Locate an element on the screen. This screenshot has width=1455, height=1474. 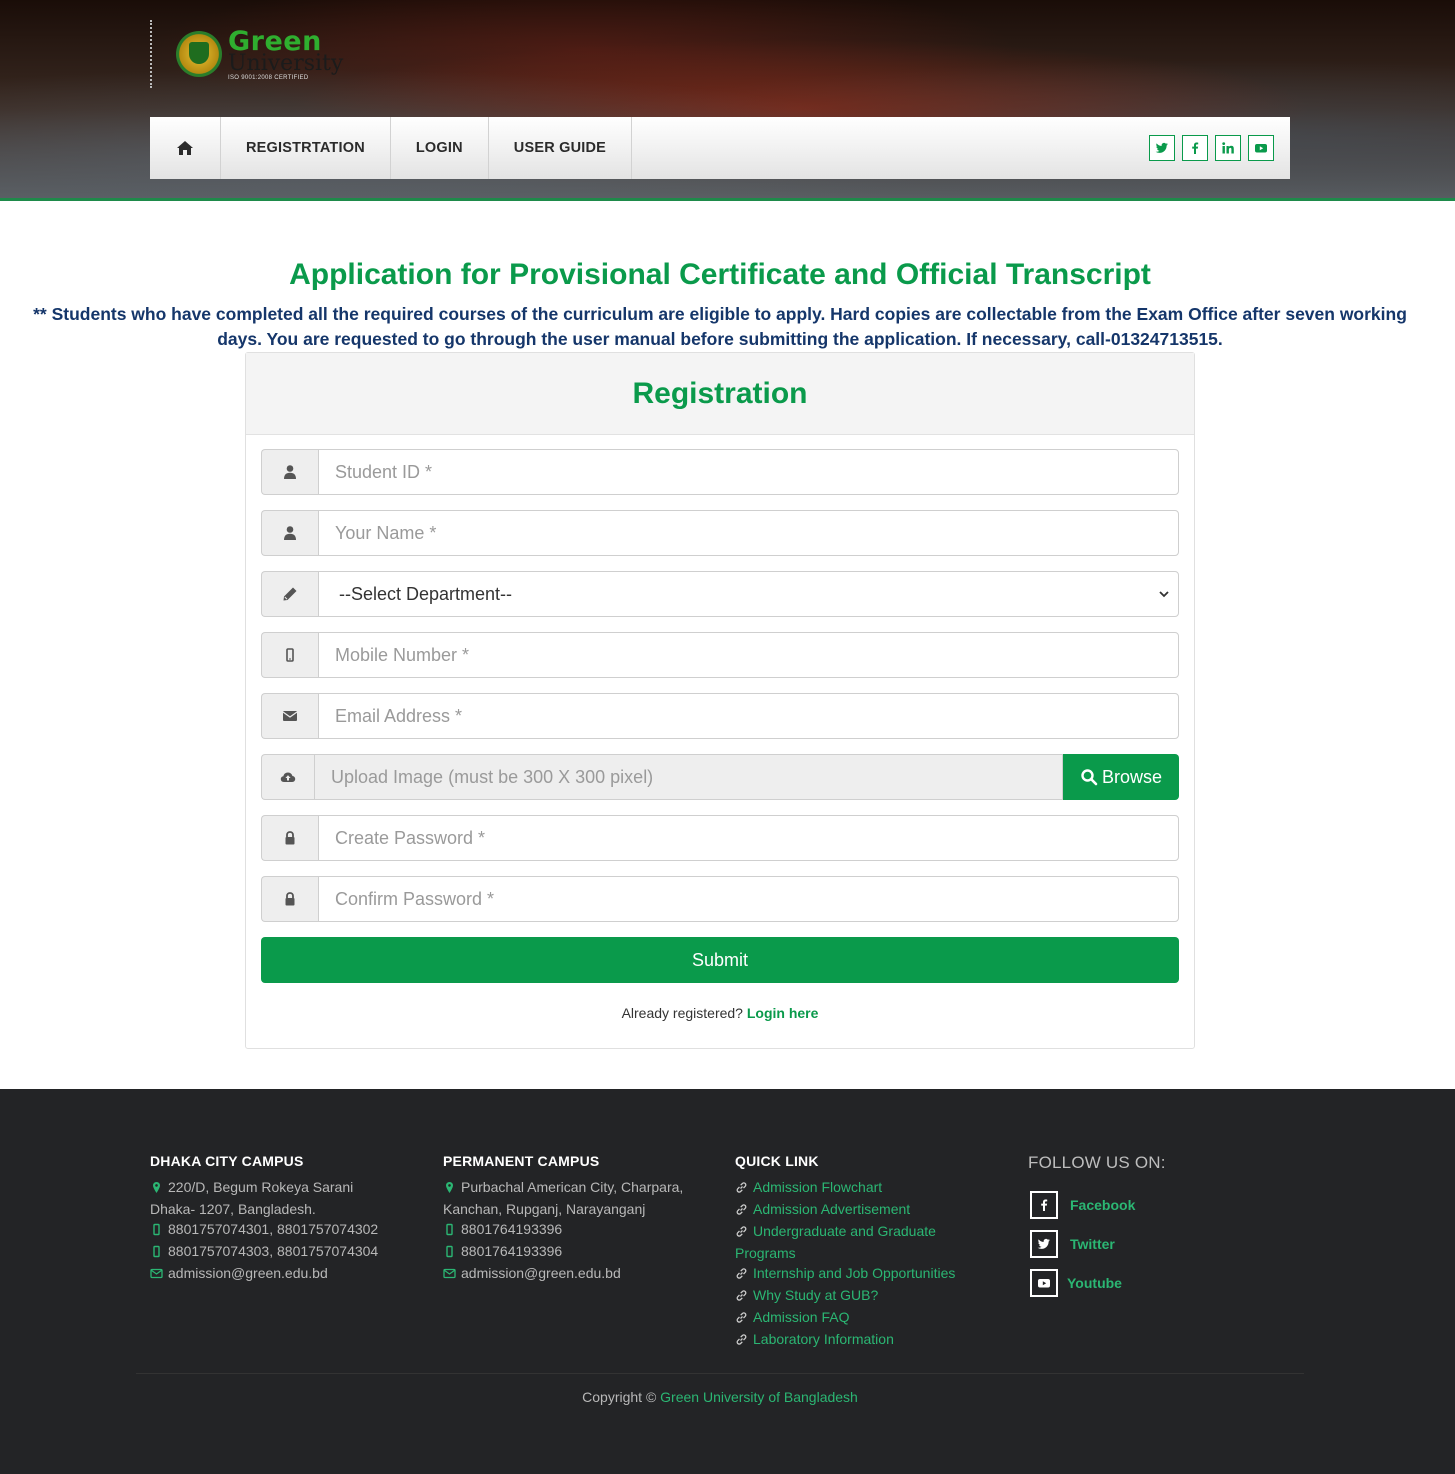
dhaka-phone-1: 8801757074301, 8801757074302 is located at coordinates (273, 1229).